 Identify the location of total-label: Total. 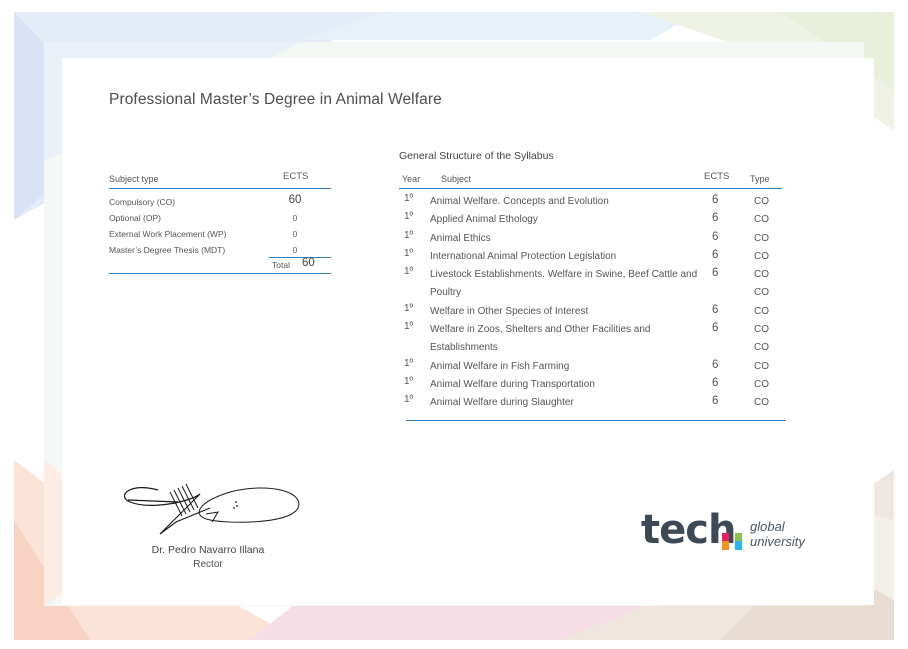
(281, 265).